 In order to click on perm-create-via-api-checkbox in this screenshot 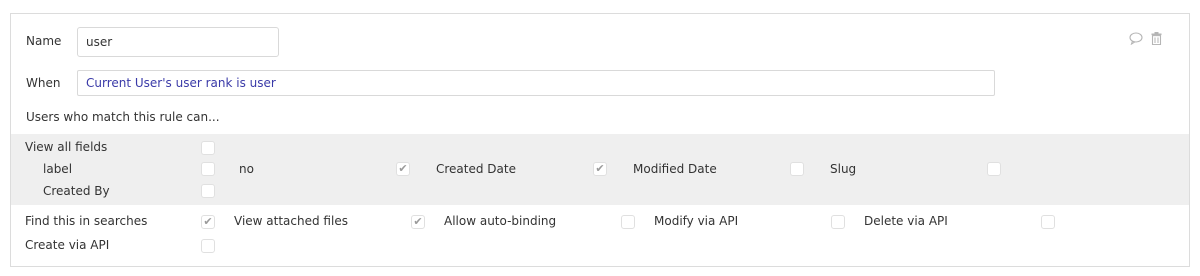, I will do `click(208, 246)`.